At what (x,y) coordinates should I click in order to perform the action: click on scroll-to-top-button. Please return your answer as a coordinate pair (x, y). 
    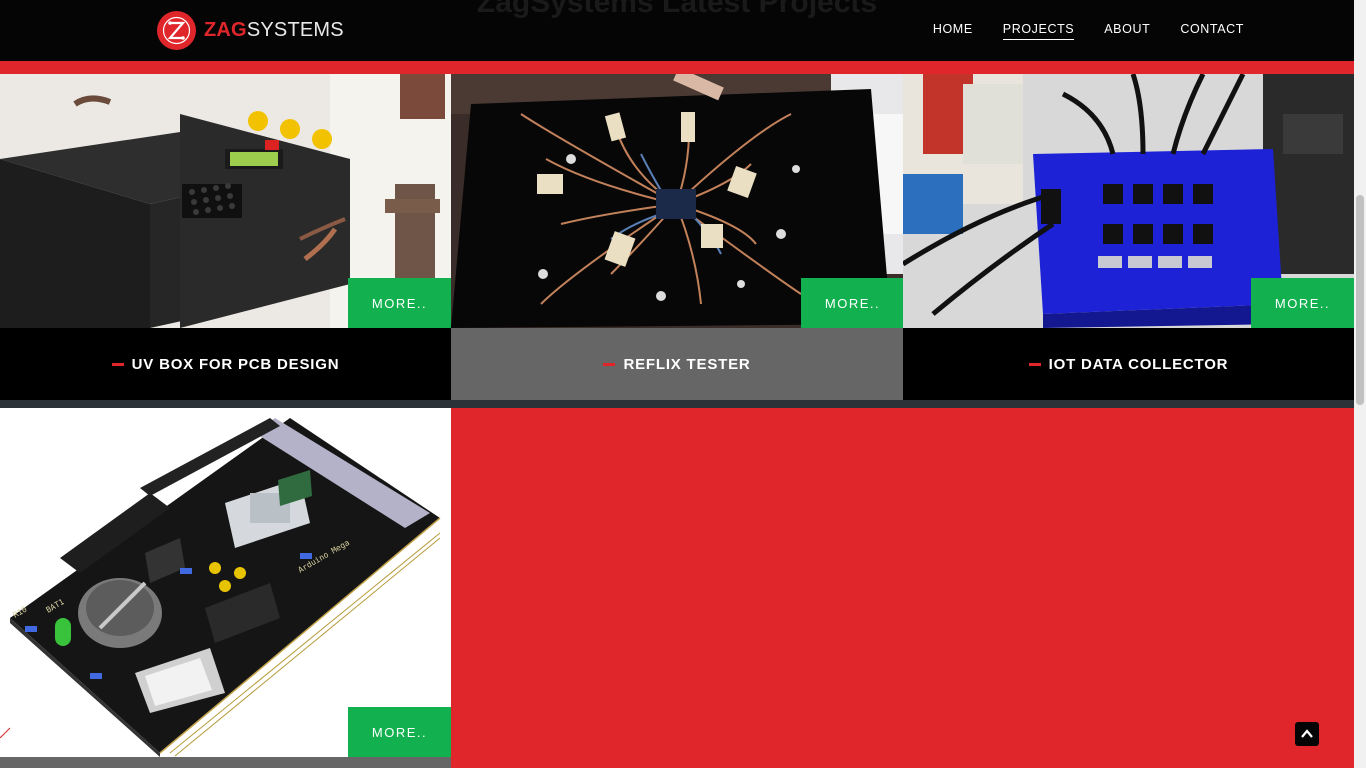
    Looking at the image, I should click on (1307, 734).